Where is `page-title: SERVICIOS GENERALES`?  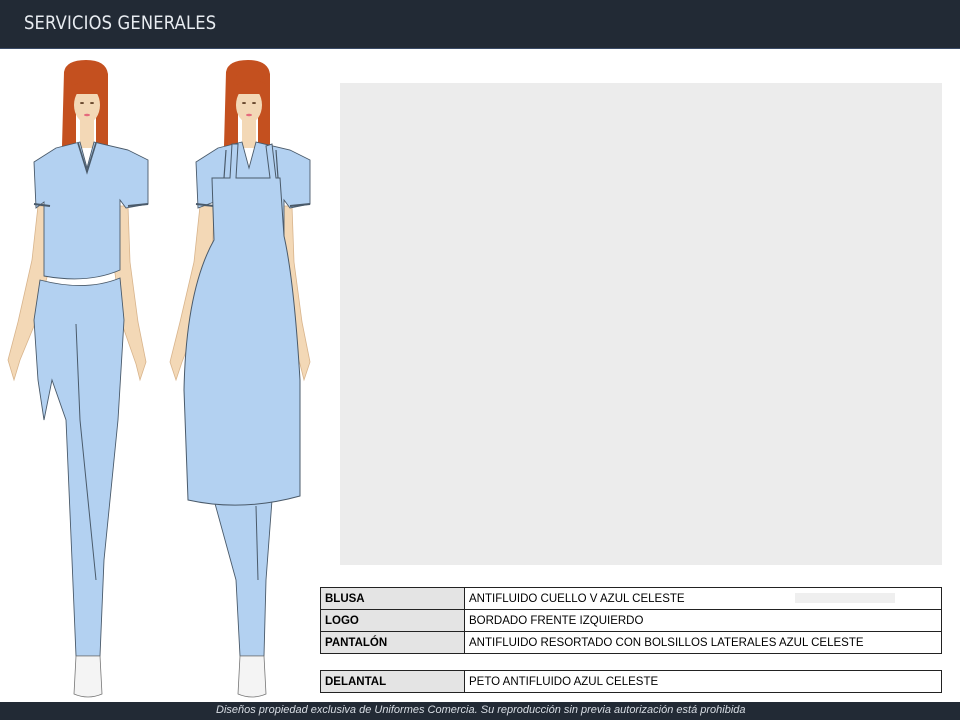
page-title: SERVICIOS GENERALES is located at coordinates (120, 23).